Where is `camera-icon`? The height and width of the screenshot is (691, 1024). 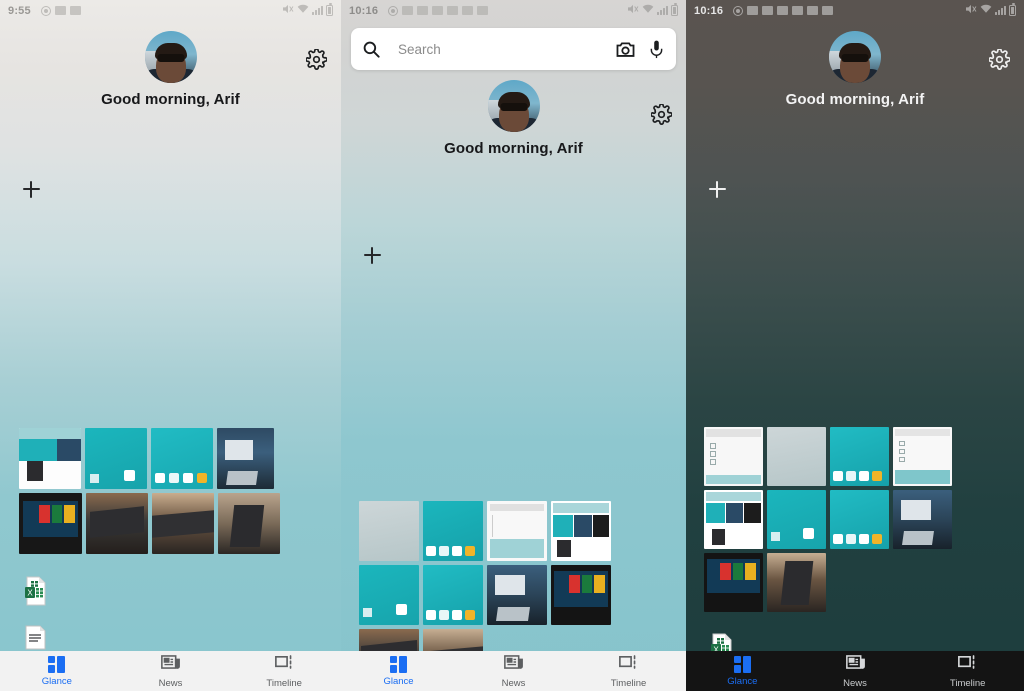
camera-icon is located at coordinates (625, 49).